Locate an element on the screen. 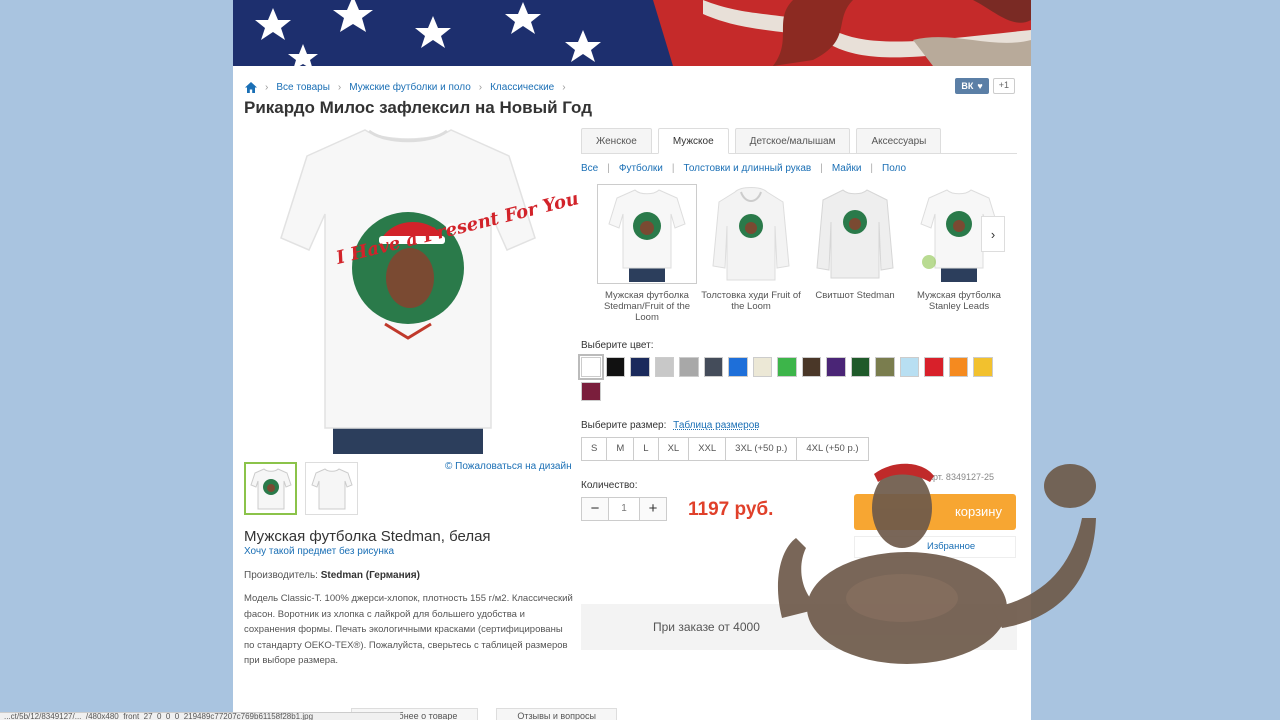 This screenshot has width=1280, height=720. social-buttons: ВК ♥ +1 is located at coordinates (985, 86).